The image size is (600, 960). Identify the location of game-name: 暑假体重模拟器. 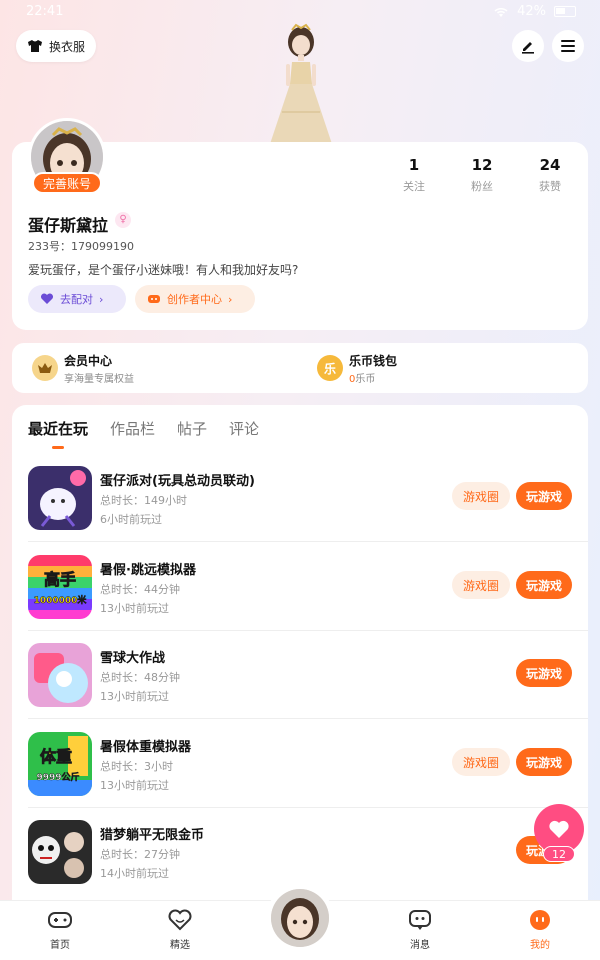
(146, 747).